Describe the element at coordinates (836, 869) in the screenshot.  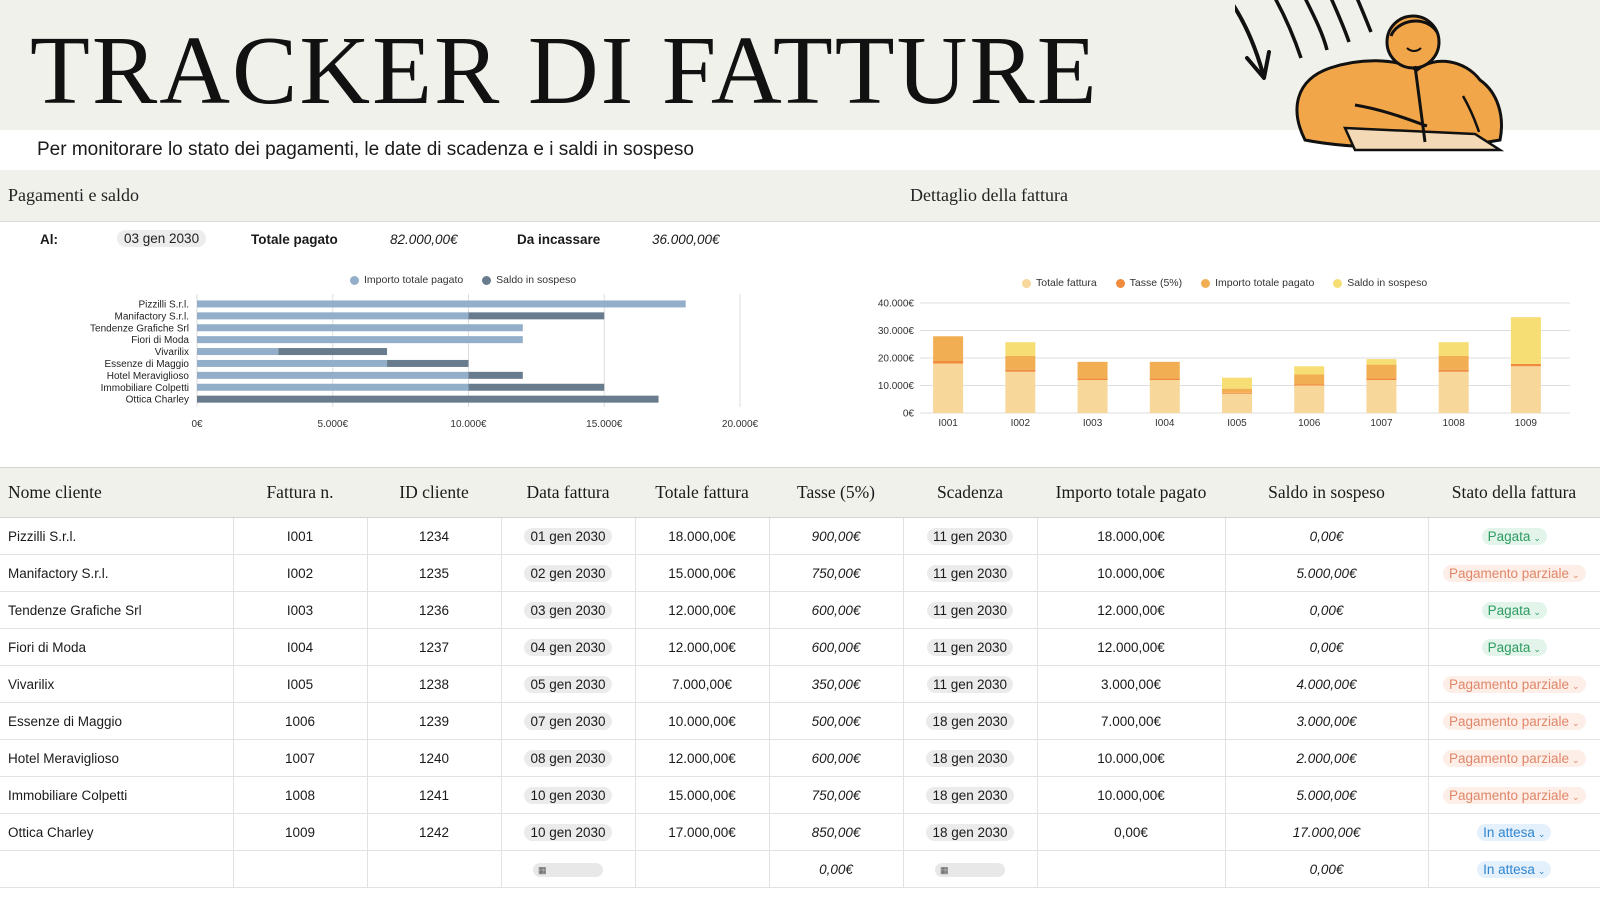
I see `cell-tax: 0,00€` at that location.